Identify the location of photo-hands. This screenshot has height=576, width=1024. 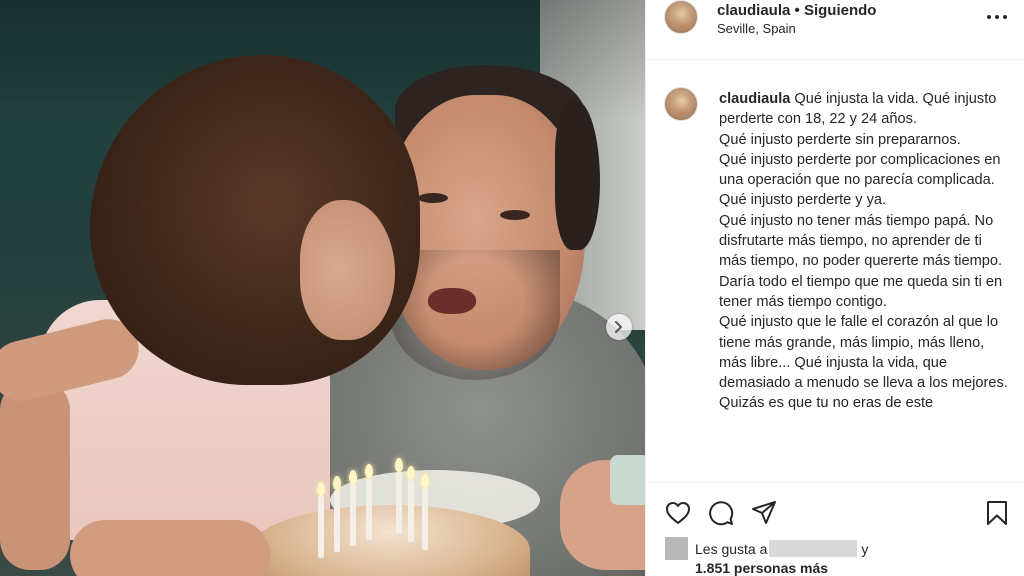
(170, 548).